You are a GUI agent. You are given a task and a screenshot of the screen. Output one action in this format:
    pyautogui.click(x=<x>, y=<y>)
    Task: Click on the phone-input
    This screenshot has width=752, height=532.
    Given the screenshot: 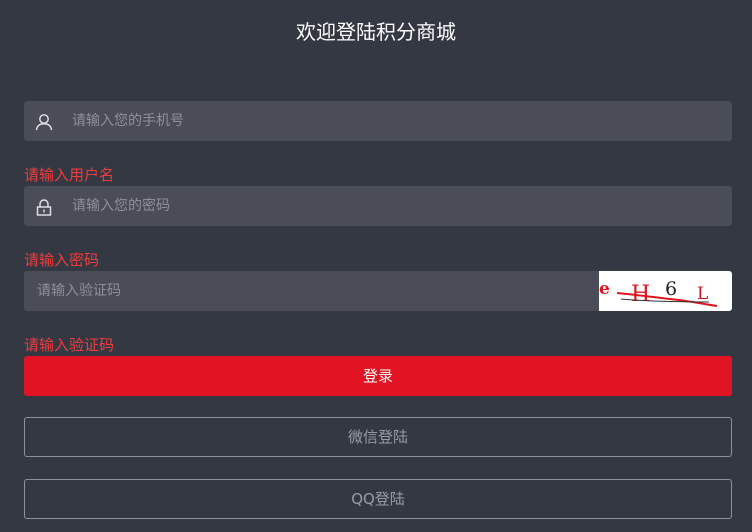 What is the action you would take?
    pyautogui.click(x=392, y=121)
    